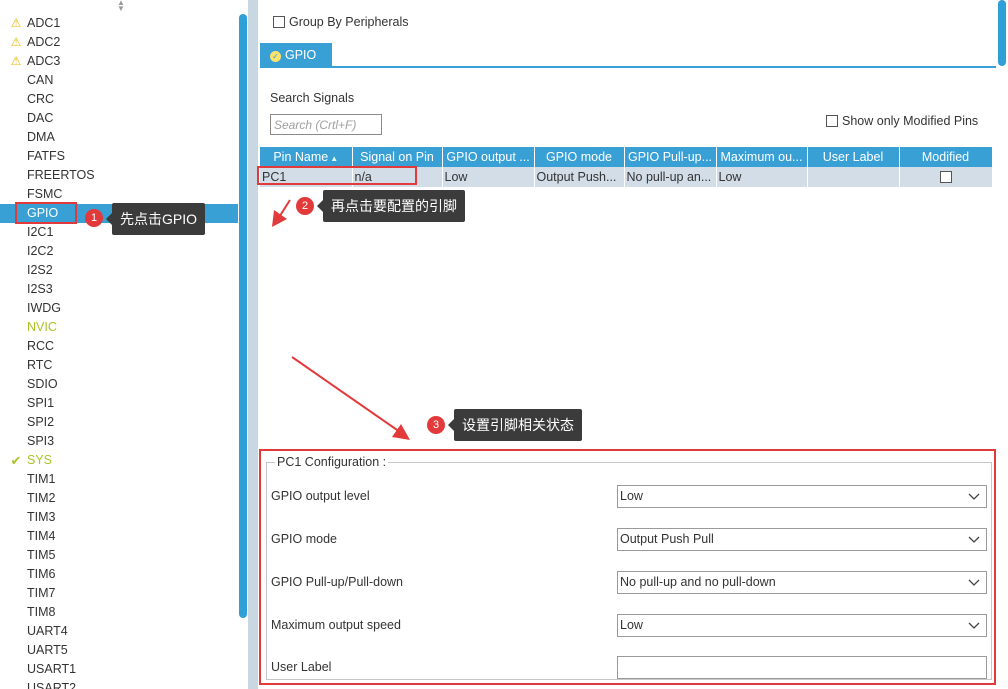 The image size is (1008, 689). Describe the element at coordinates (910, 121) in the screenshot. I see `show-modified-label: Show only Modified Pins` at that location.